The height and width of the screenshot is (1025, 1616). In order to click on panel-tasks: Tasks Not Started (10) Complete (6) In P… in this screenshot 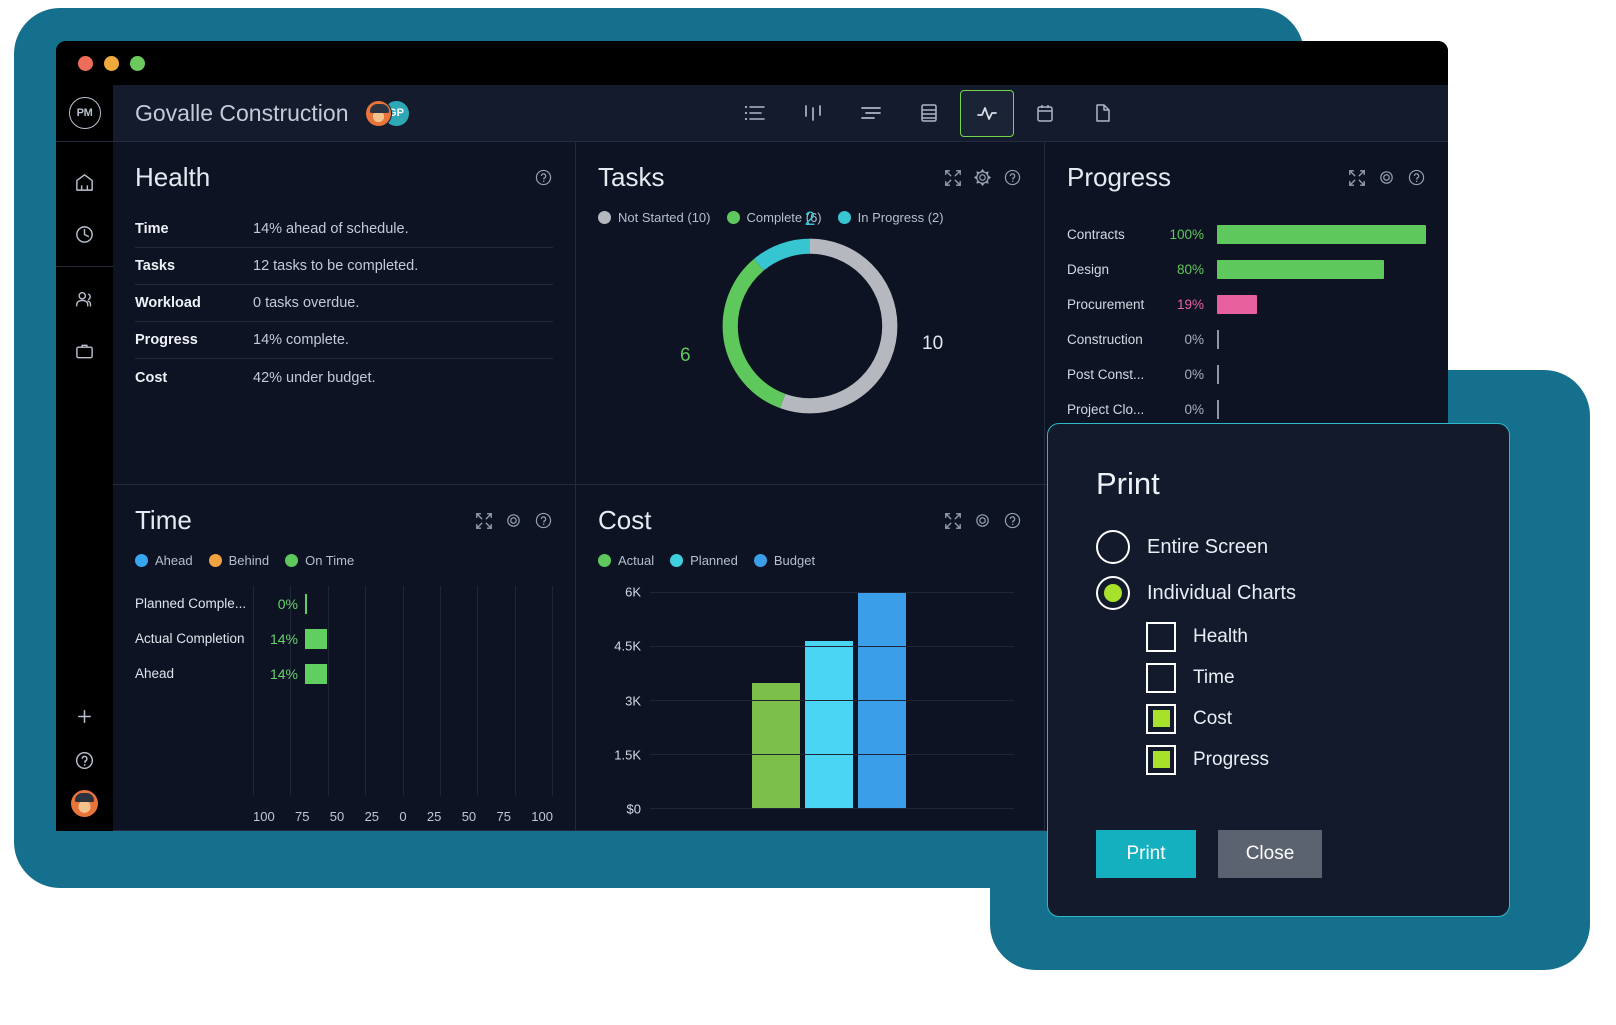, I will do `click(810, 313)`.